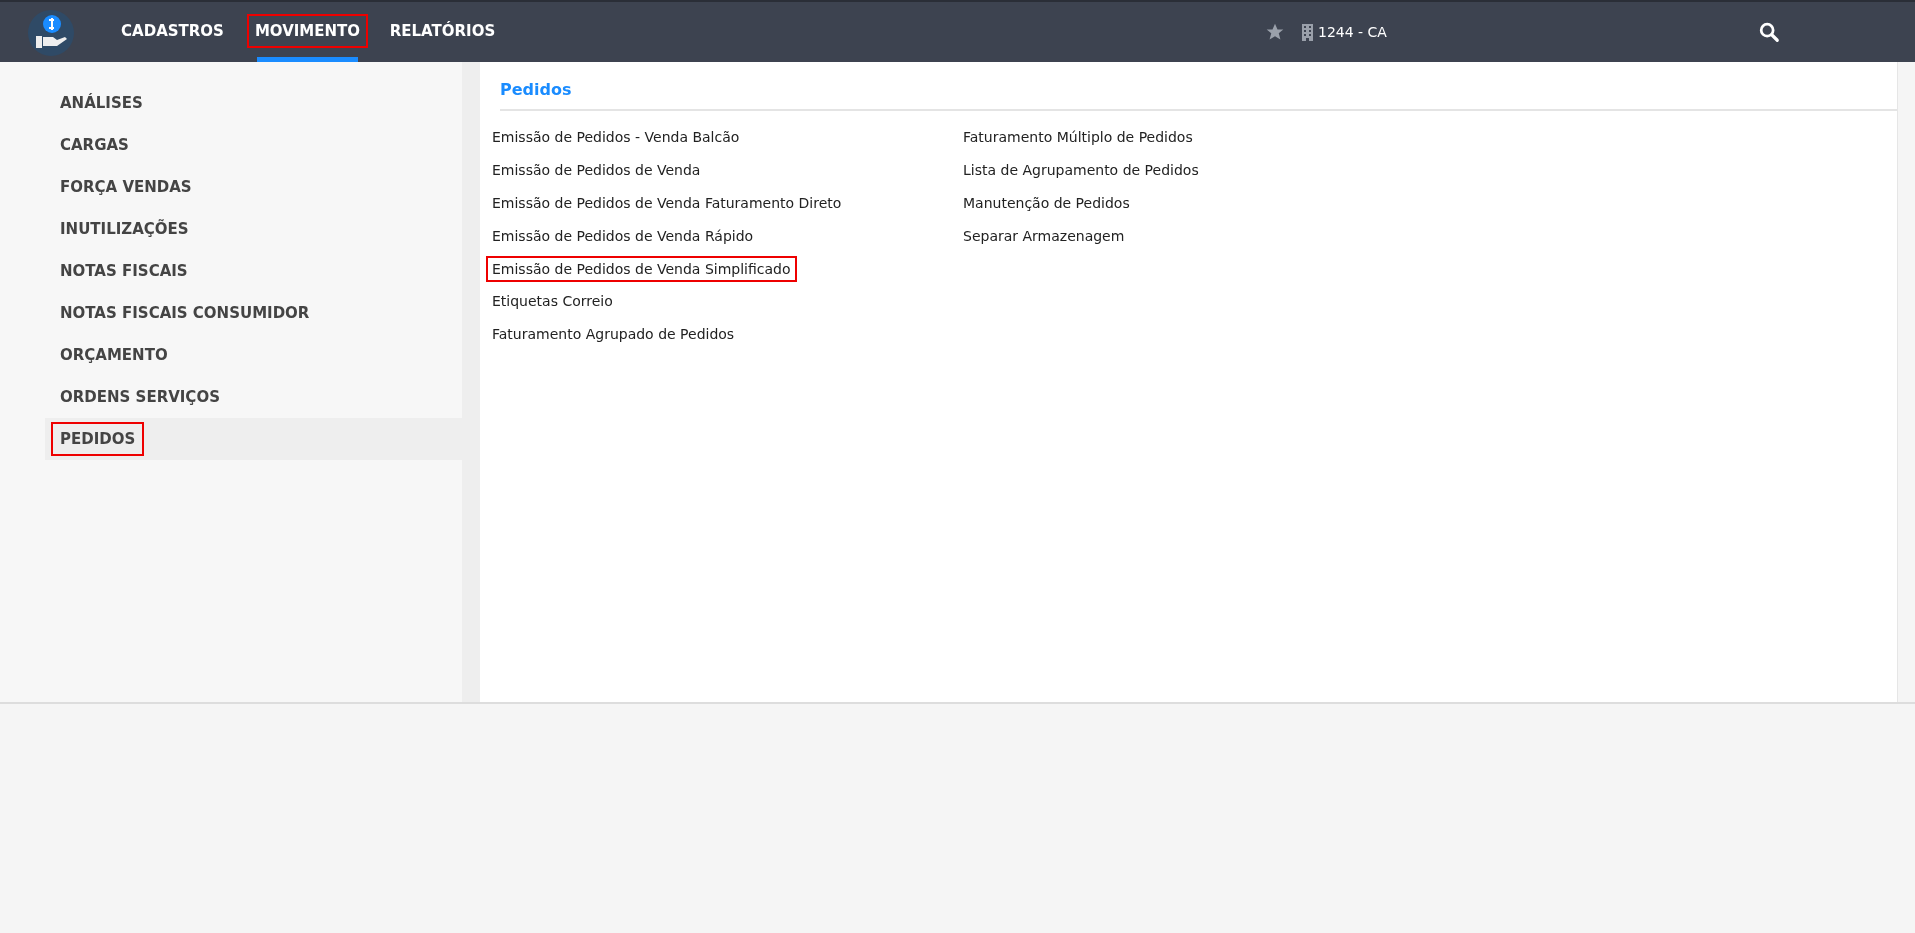 This screenshot has width=1915, height=933. Describe the element at coordinates (1198, 95) in the screenshot. I see `section-title: Pedidos` at that location.